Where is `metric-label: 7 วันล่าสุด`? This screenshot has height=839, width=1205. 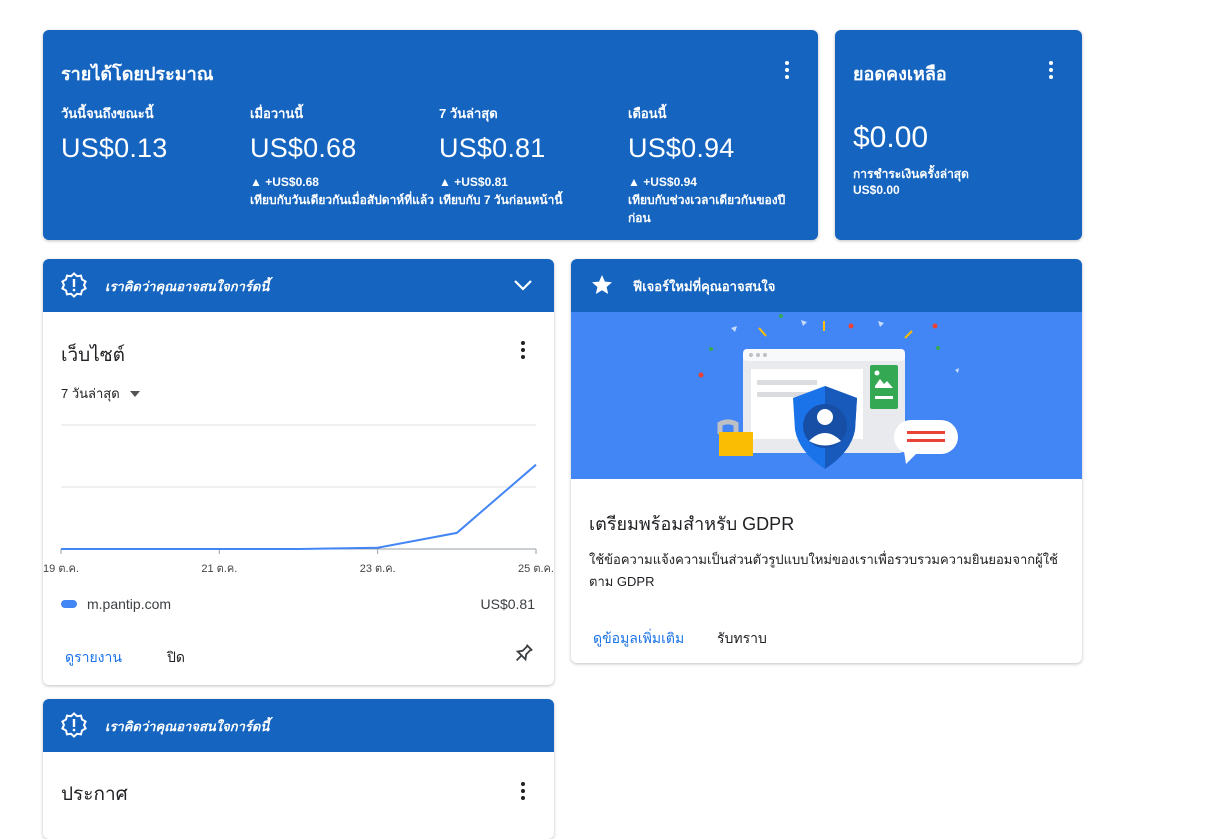
metric-label: 7 วันล่าสุด is located at coordinates (468, 113).